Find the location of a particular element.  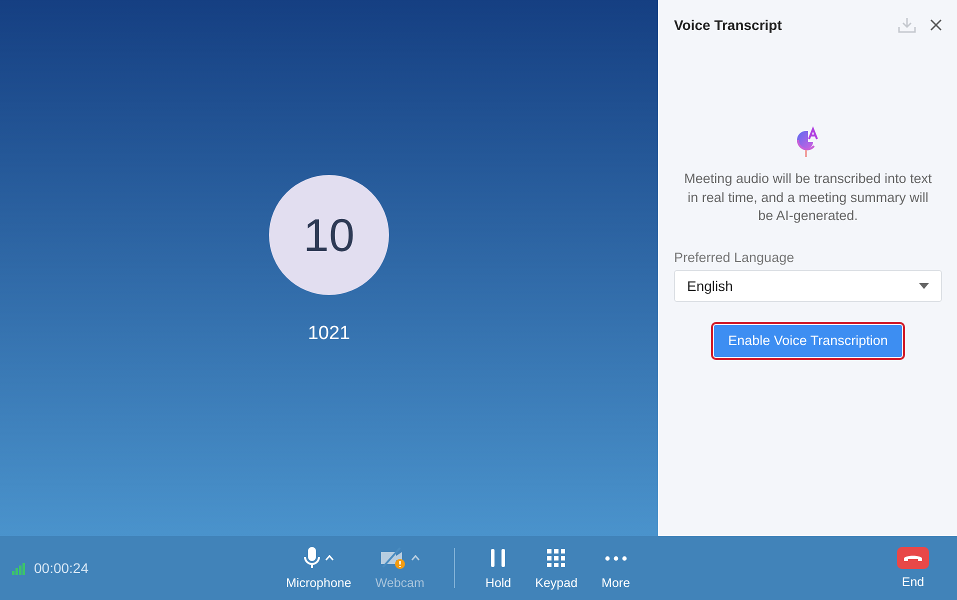

call-duration: 00:00:24 is located at coordinates (61, 568).